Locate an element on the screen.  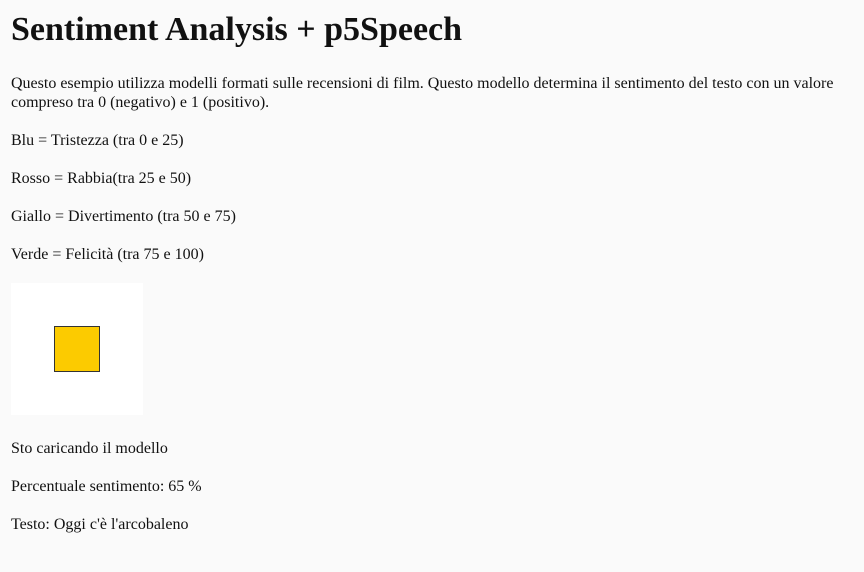
legend-yellow: Giallo = Divertimento (tra 50 e 75) is located at coordinates (123, 216).